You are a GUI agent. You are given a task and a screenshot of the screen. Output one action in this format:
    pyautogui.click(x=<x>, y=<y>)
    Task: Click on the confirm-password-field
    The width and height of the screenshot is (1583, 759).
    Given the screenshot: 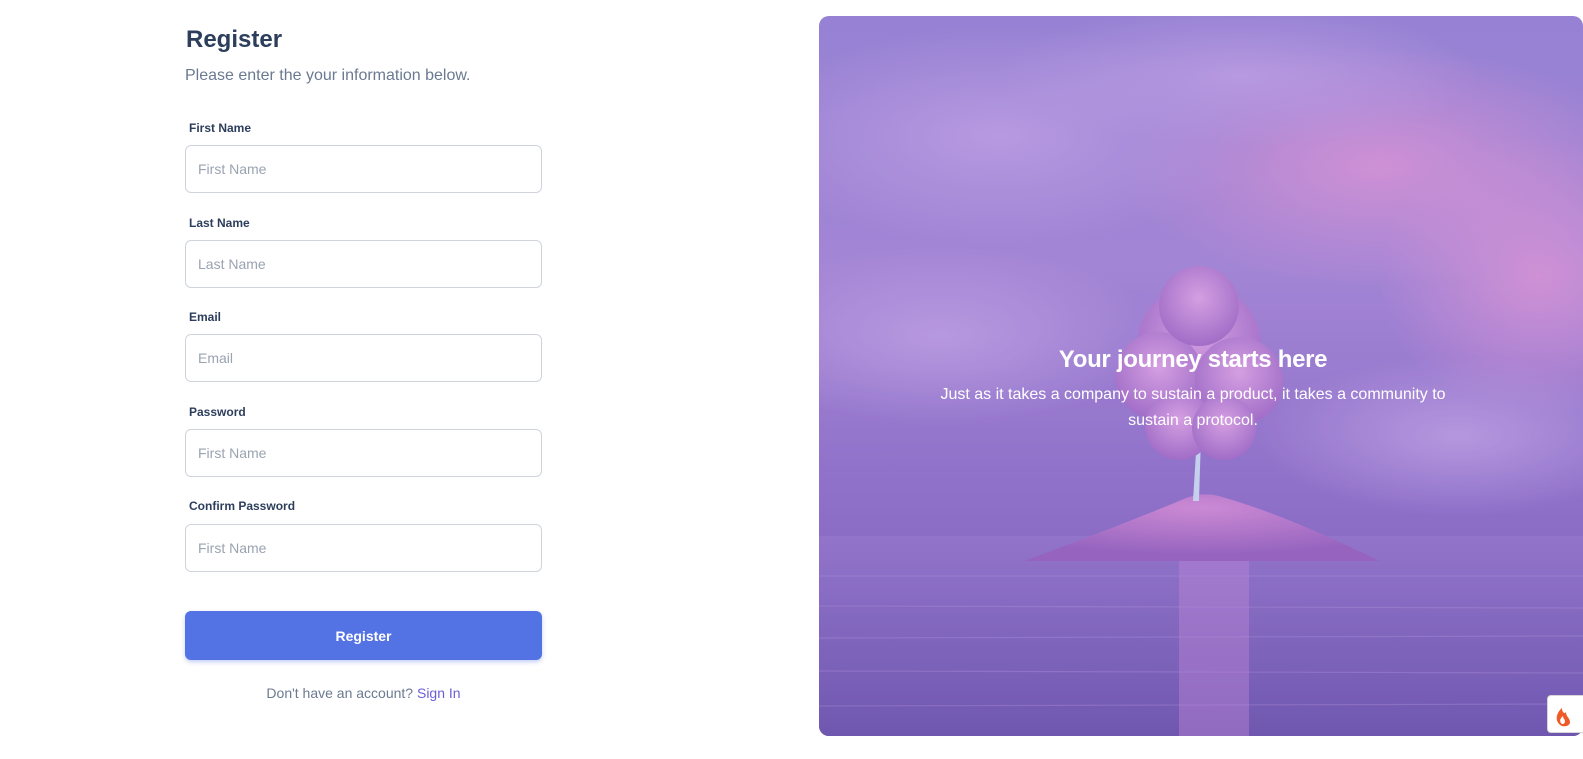 What is the action you would take?
    pyautogui.click(x=363, y=548)
    